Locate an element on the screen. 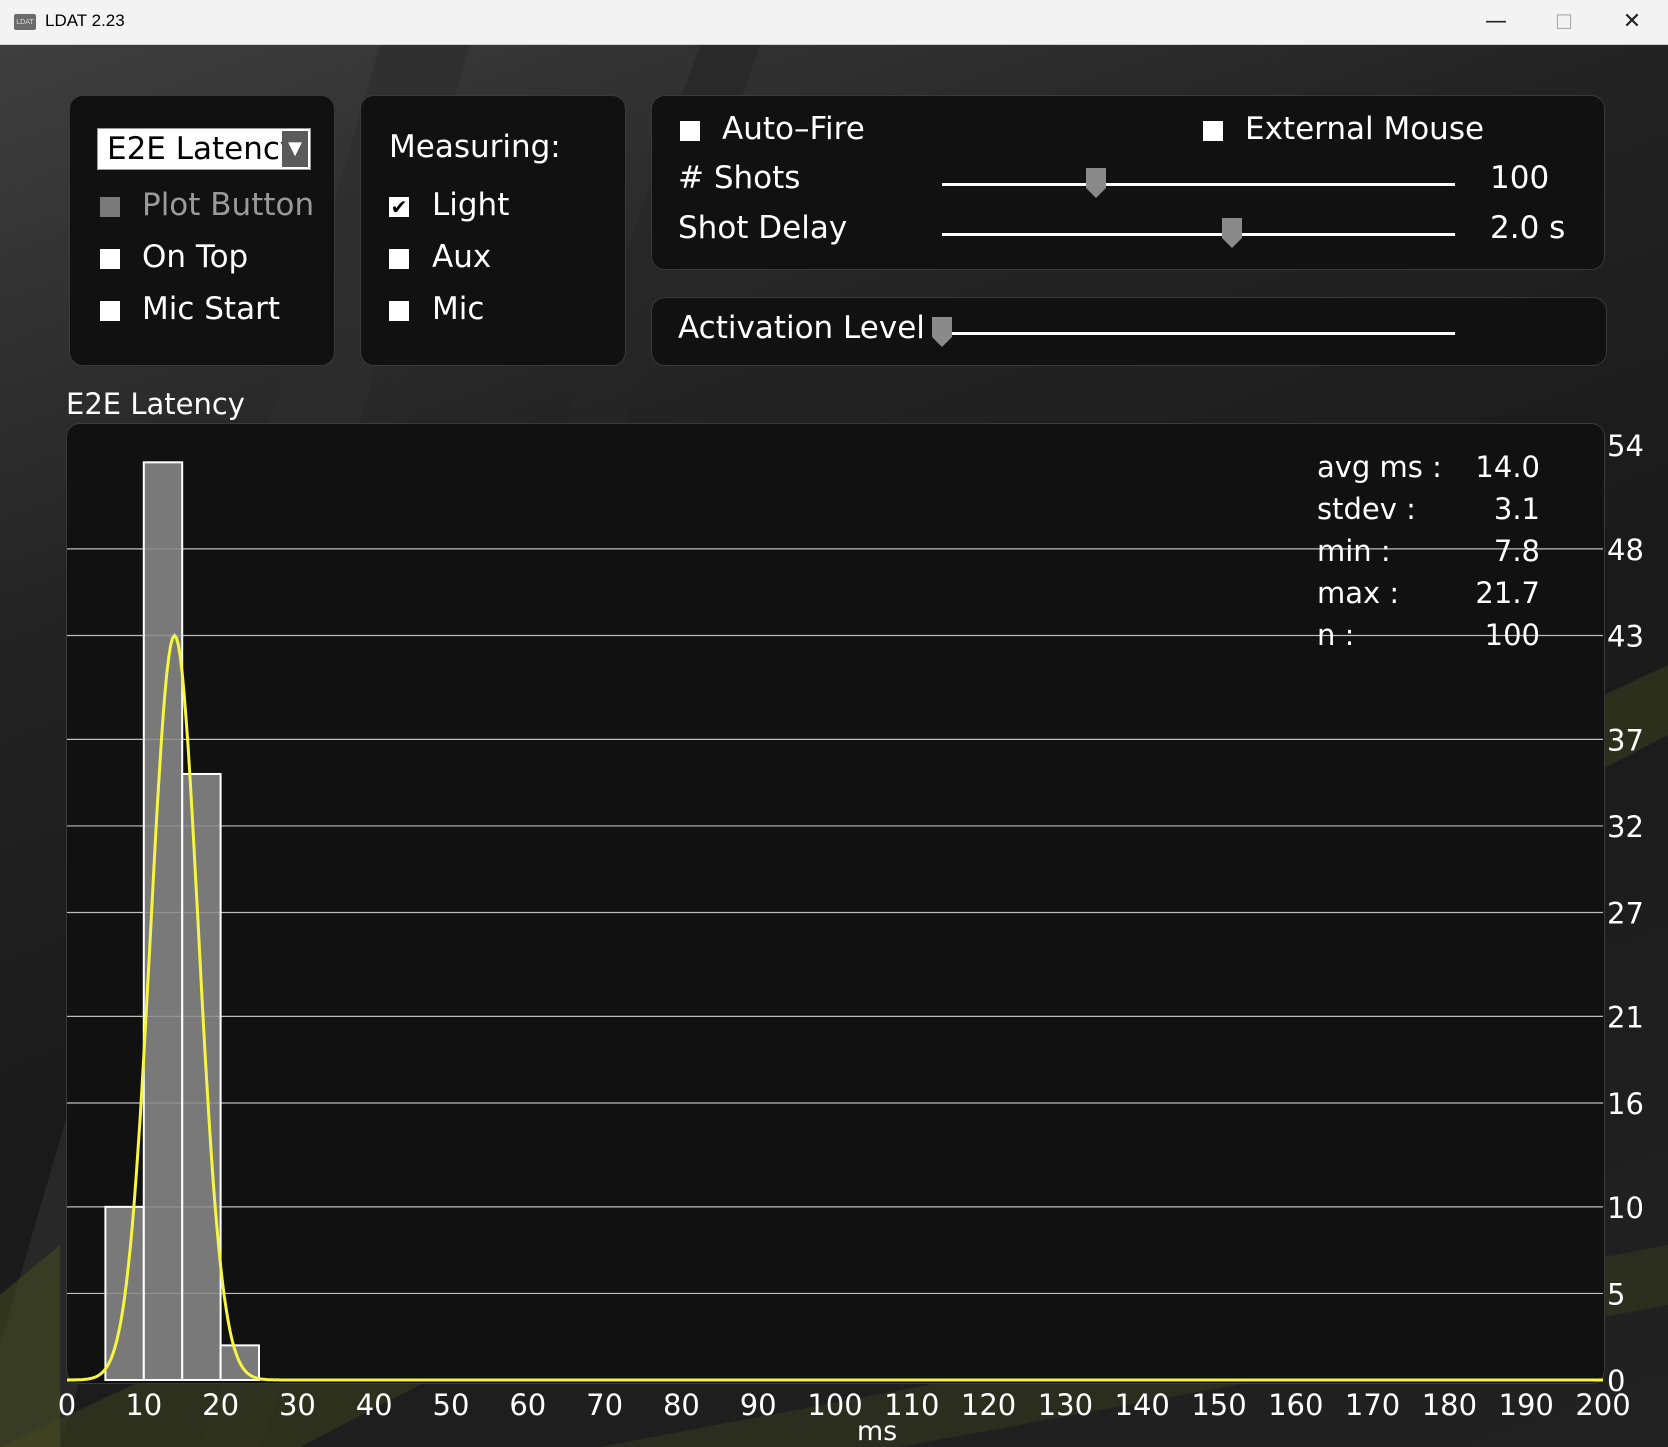 This screenshot has width=1668, height=1447. title-bar: LDAT LDAT 2.23 — ☐ ✕ is located at coordinates (834, 22).